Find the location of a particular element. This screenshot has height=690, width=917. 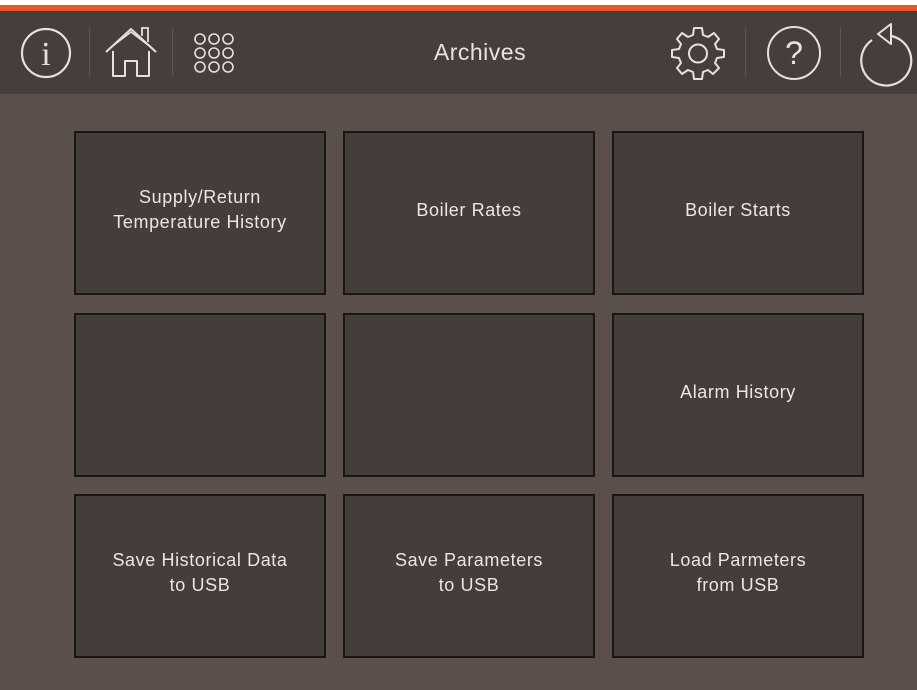

menu-button is located at coordinates (214, 52).